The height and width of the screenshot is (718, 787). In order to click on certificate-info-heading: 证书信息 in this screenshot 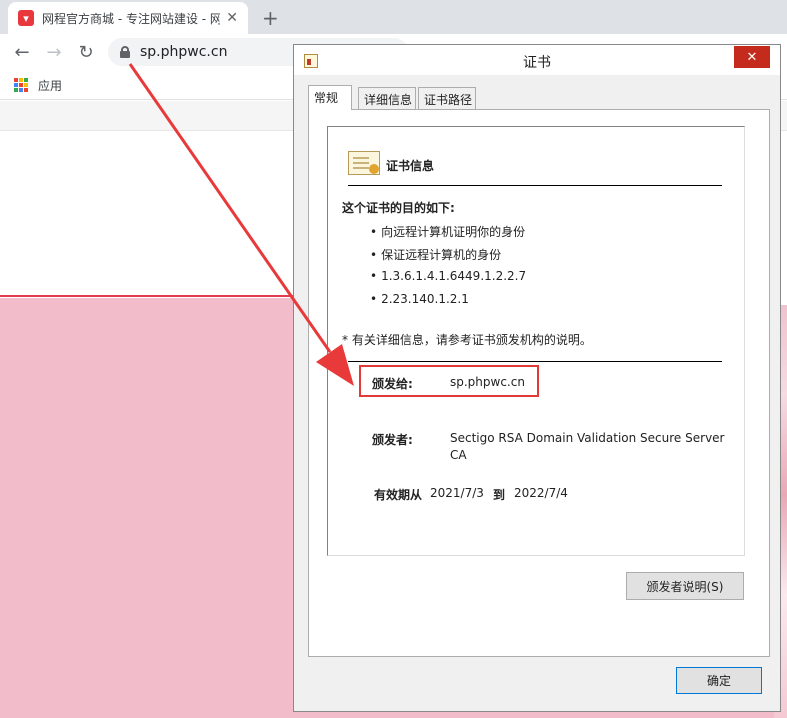, I will do `click(410, 166)`.